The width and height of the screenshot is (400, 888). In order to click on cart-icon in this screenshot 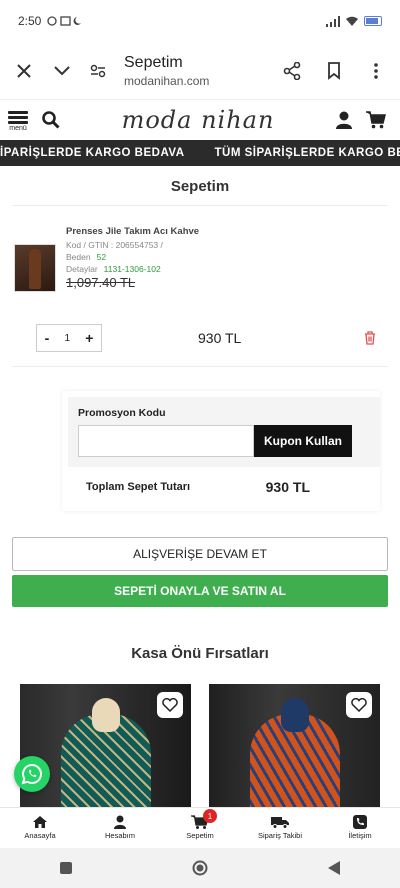, I will do `click(376, 120)`.